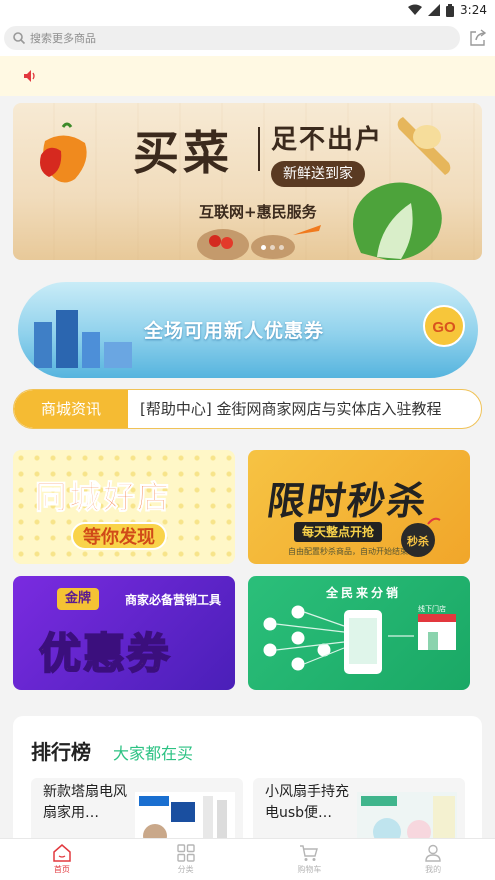 The height and width of the screenshot is (880, 495). What do you see at coordinates (29, 76) in the screenshot?
I see `speaker-icon` at bounding box center [29, 76].